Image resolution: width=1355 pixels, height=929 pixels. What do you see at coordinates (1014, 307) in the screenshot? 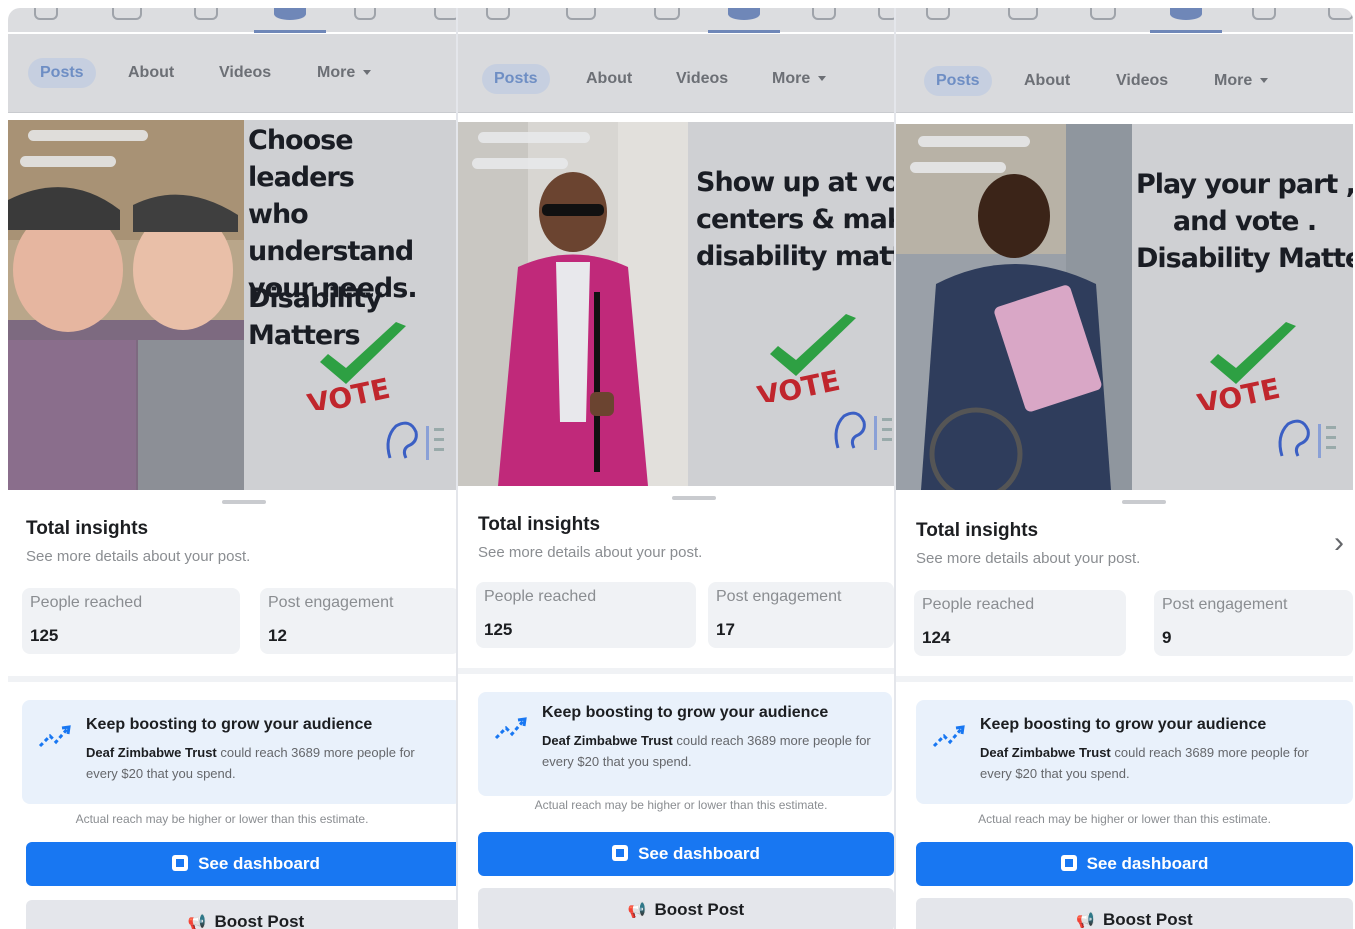
I see `photo` at bounding box center [1014, 307].